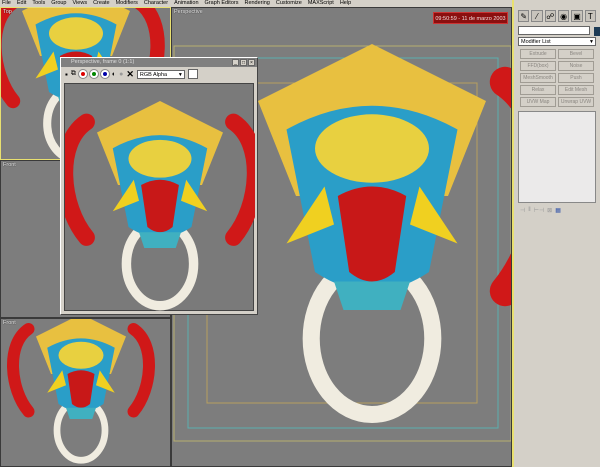 Image resolution: width=600 pixels, height=467 pixels. What do you see at coordinates (576, 78) in the screenshot?
I see `push-button: Push` at bounding box center [576, 78].